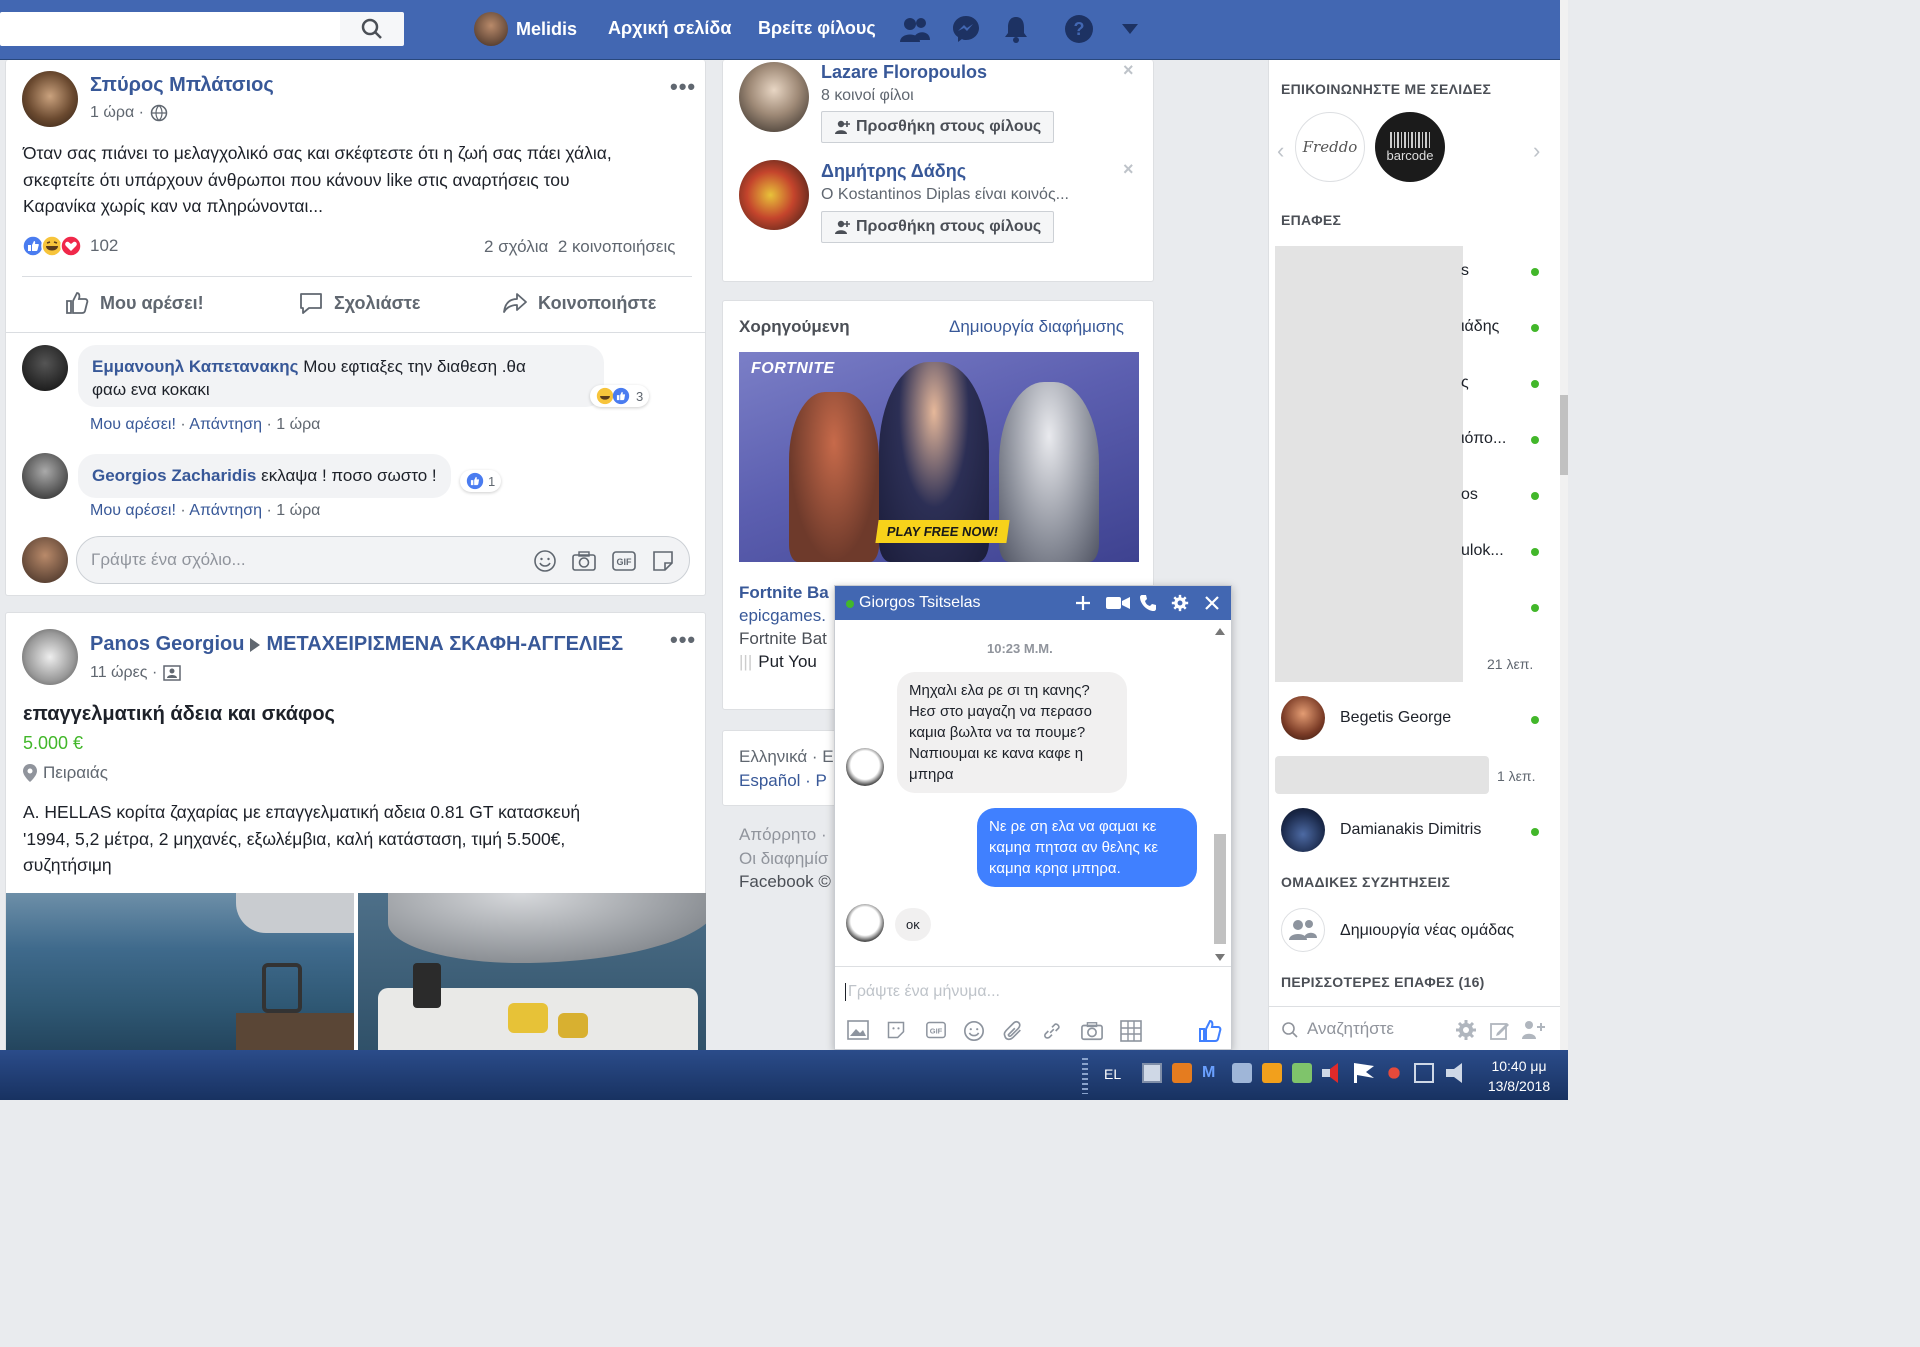 This screenshot has width=1920, height=1347. I want to click on post-stats: 2 σχόλια 2 κοινοποιήσεις, so click(579, 247).